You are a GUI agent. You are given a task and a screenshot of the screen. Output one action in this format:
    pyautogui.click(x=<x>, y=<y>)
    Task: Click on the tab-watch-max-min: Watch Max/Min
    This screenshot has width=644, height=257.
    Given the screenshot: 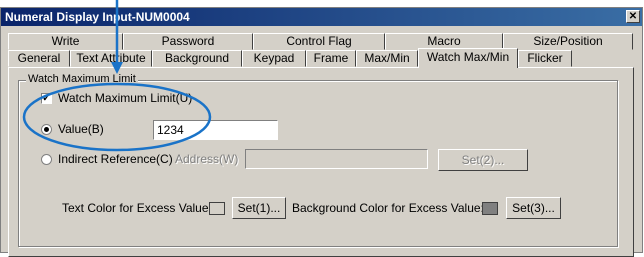 What is the action you would take?
    pyautogui.click(x=468, y=58)
    